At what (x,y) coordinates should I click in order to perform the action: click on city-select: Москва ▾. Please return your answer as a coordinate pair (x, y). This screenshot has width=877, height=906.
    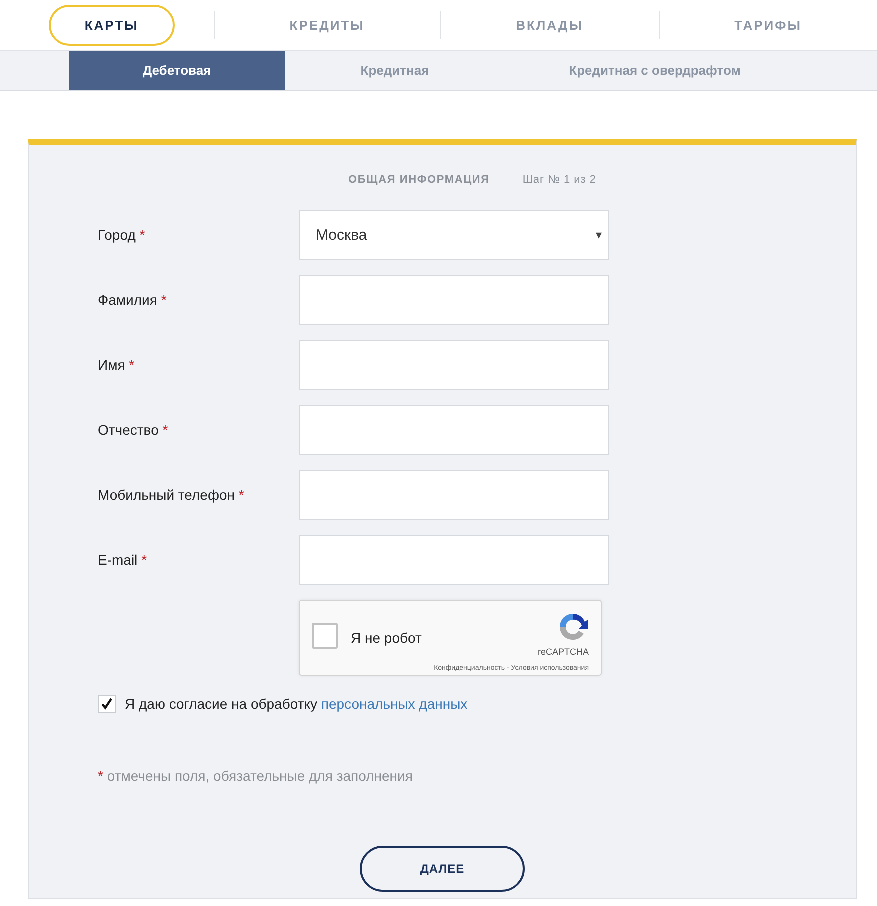
    Looking at the image, I should click on (454, 235).